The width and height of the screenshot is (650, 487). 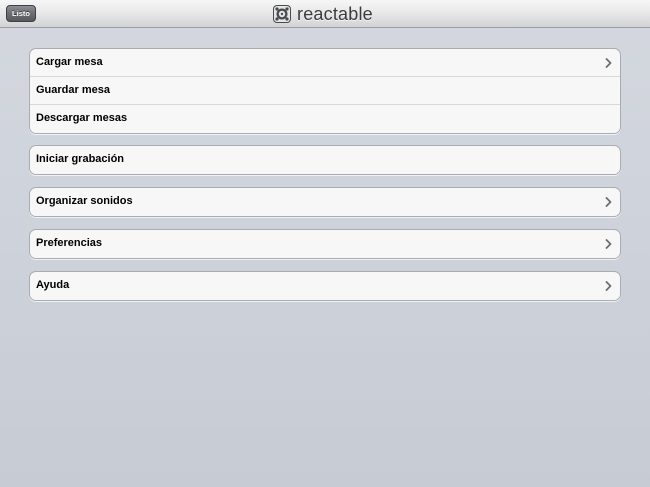 I want to click on menu-item-label: Ayuda, so click(x=53, y=285).